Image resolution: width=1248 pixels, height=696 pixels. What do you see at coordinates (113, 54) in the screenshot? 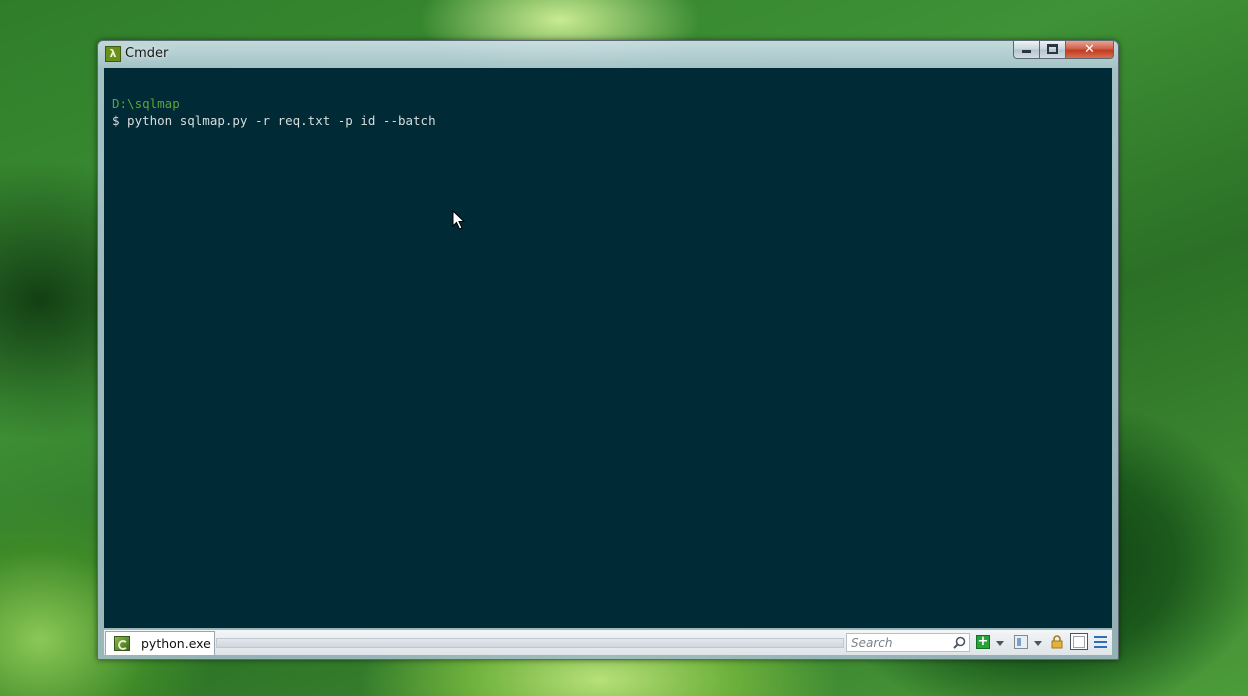
I see `lambda-icon: λ` at bounding box center [113, 54].